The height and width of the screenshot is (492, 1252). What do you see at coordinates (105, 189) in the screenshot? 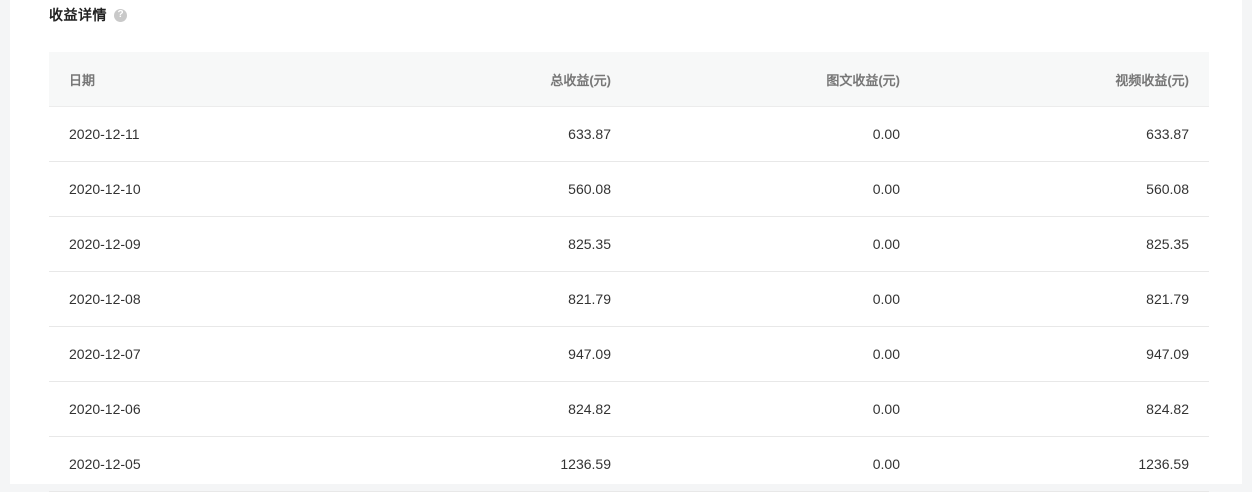
I see `cell-date: 2020-12-10` at bounding box center [105, 189].